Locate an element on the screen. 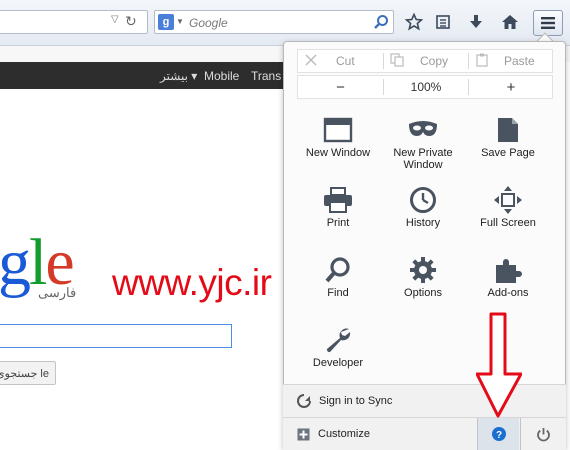  bookmark-star-icon is located at coordinates (414, 22).